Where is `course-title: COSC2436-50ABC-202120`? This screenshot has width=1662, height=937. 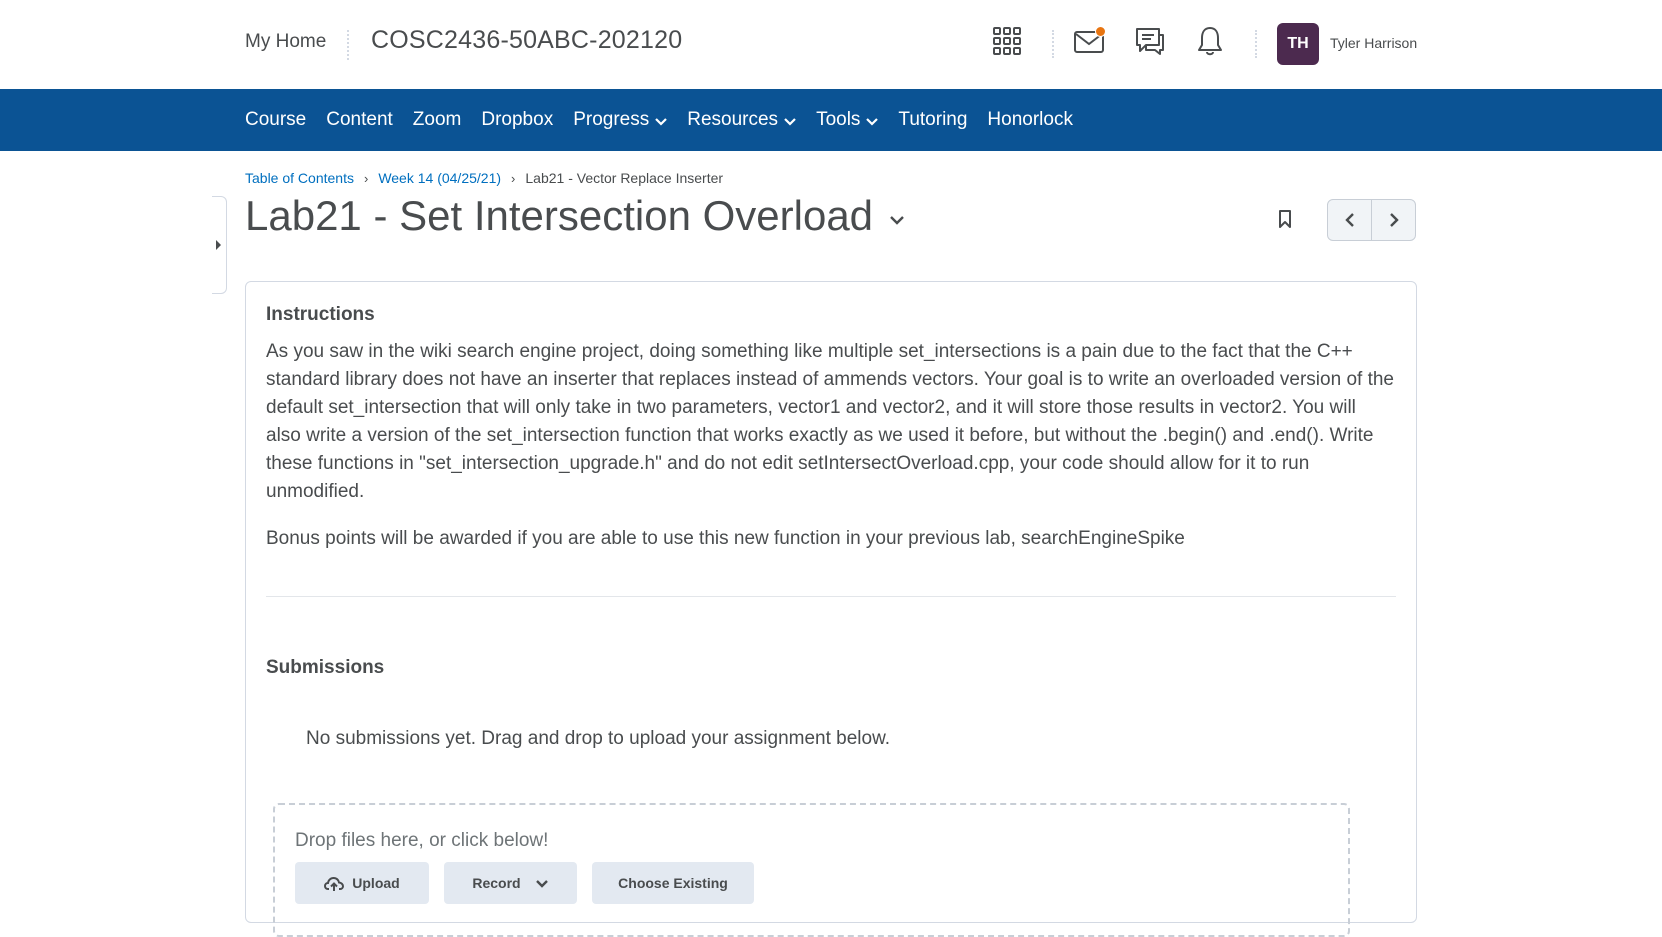
course-title: COSC2436-50ABC-202120 is located at coordinates (526, 40).